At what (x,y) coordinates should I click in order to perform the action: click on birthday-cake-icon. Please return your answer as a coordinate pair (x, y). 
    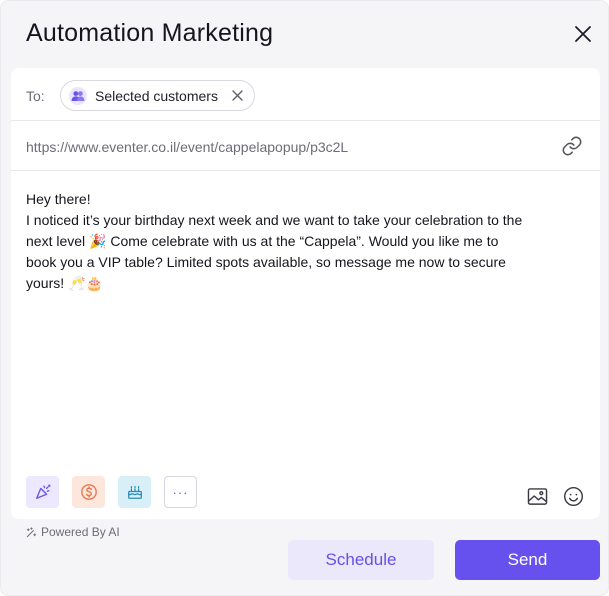
    Looking at the image, I should click on (134, 492).